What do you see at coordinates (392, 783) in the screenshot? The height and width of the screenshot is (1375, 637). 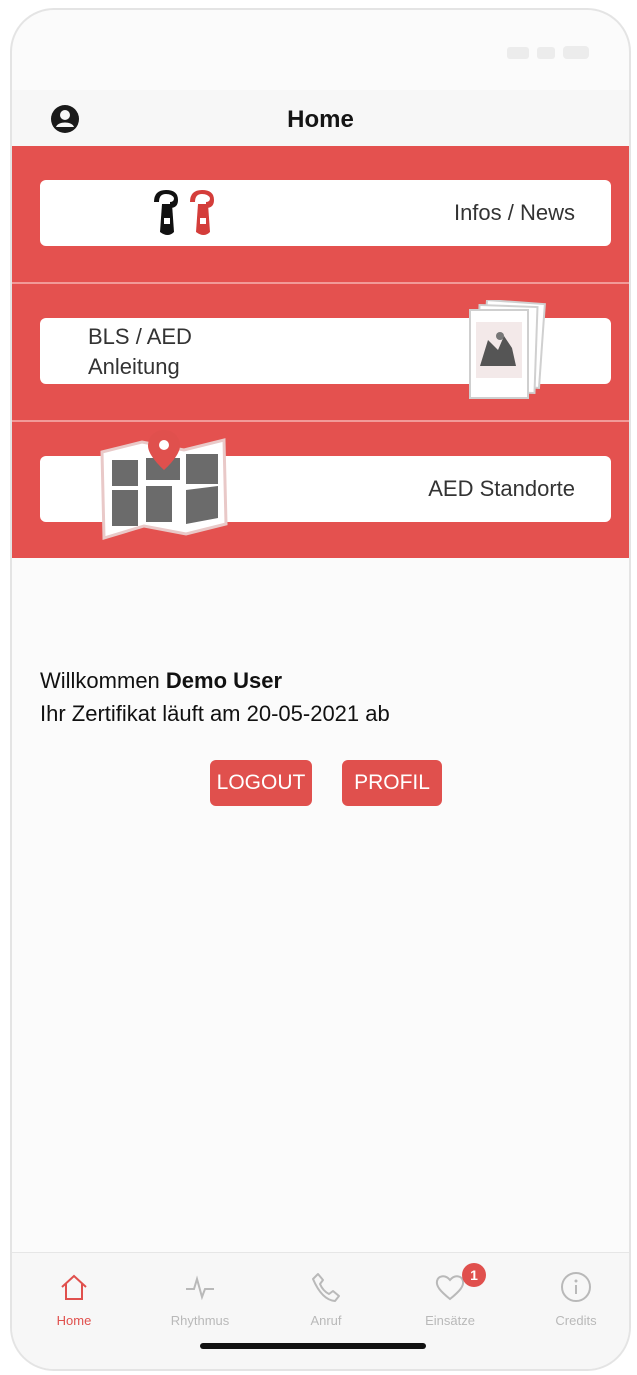 I see `profil-button: PROFIL` at bounding box center [392, 783].